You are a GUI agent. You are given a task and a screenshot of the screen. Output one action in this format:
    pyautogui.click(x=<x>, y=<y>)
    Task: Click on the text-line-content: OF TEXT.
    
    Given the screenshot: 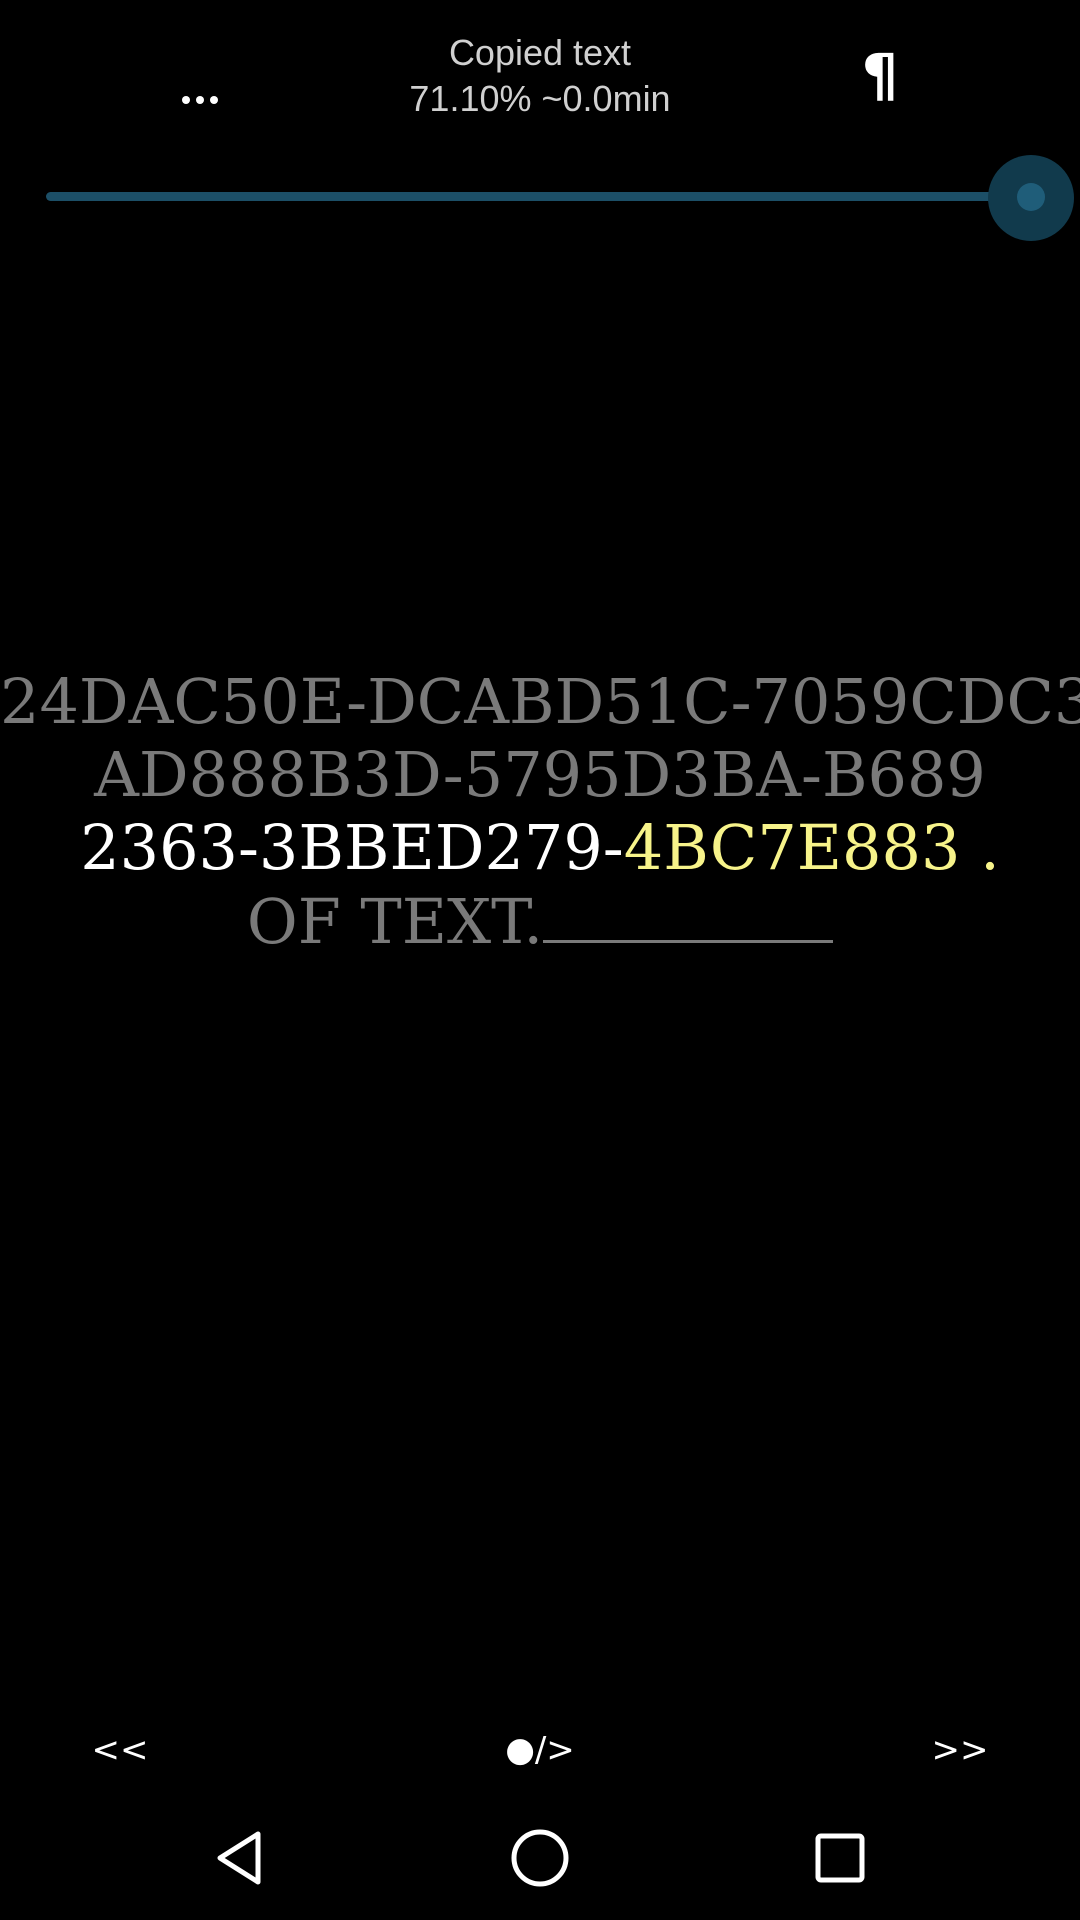 What is the action you would take?
    pyautogui.click(x=395, y=921)
    